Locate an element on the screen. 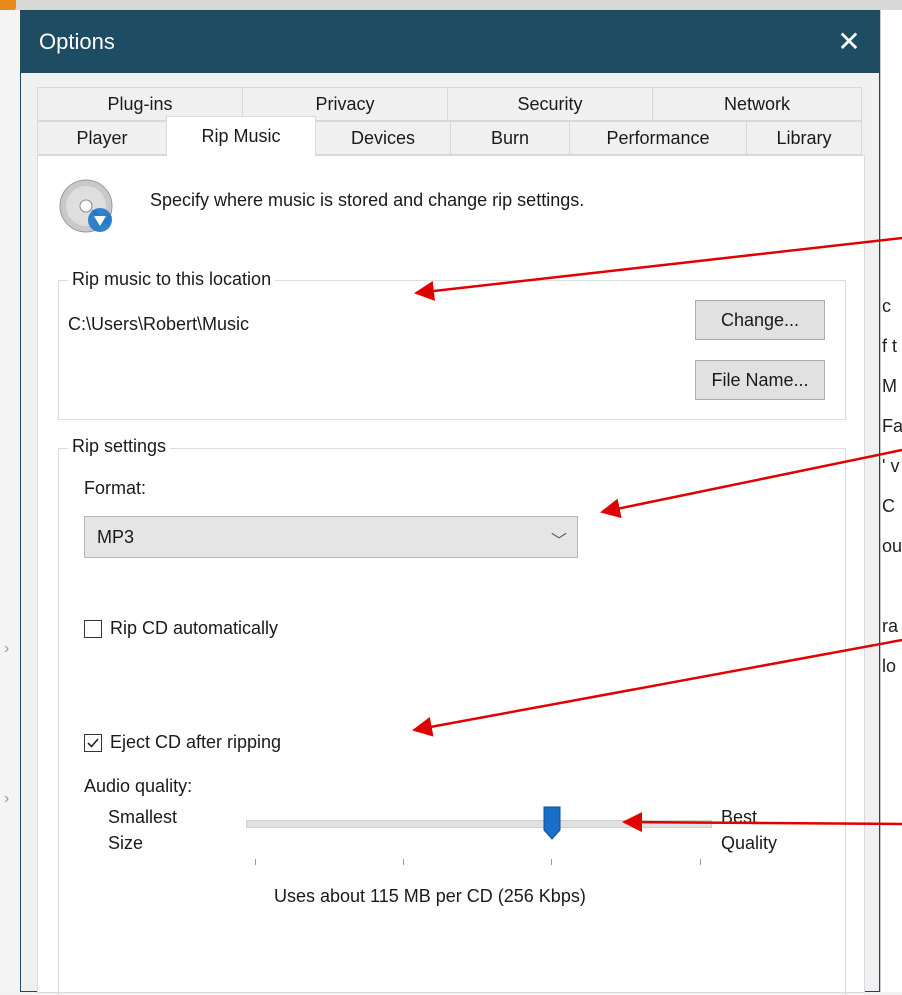 Image resolution: width=902 pixels, height=995 pixels. tab-security: Security is located at coordinates (550, 104).